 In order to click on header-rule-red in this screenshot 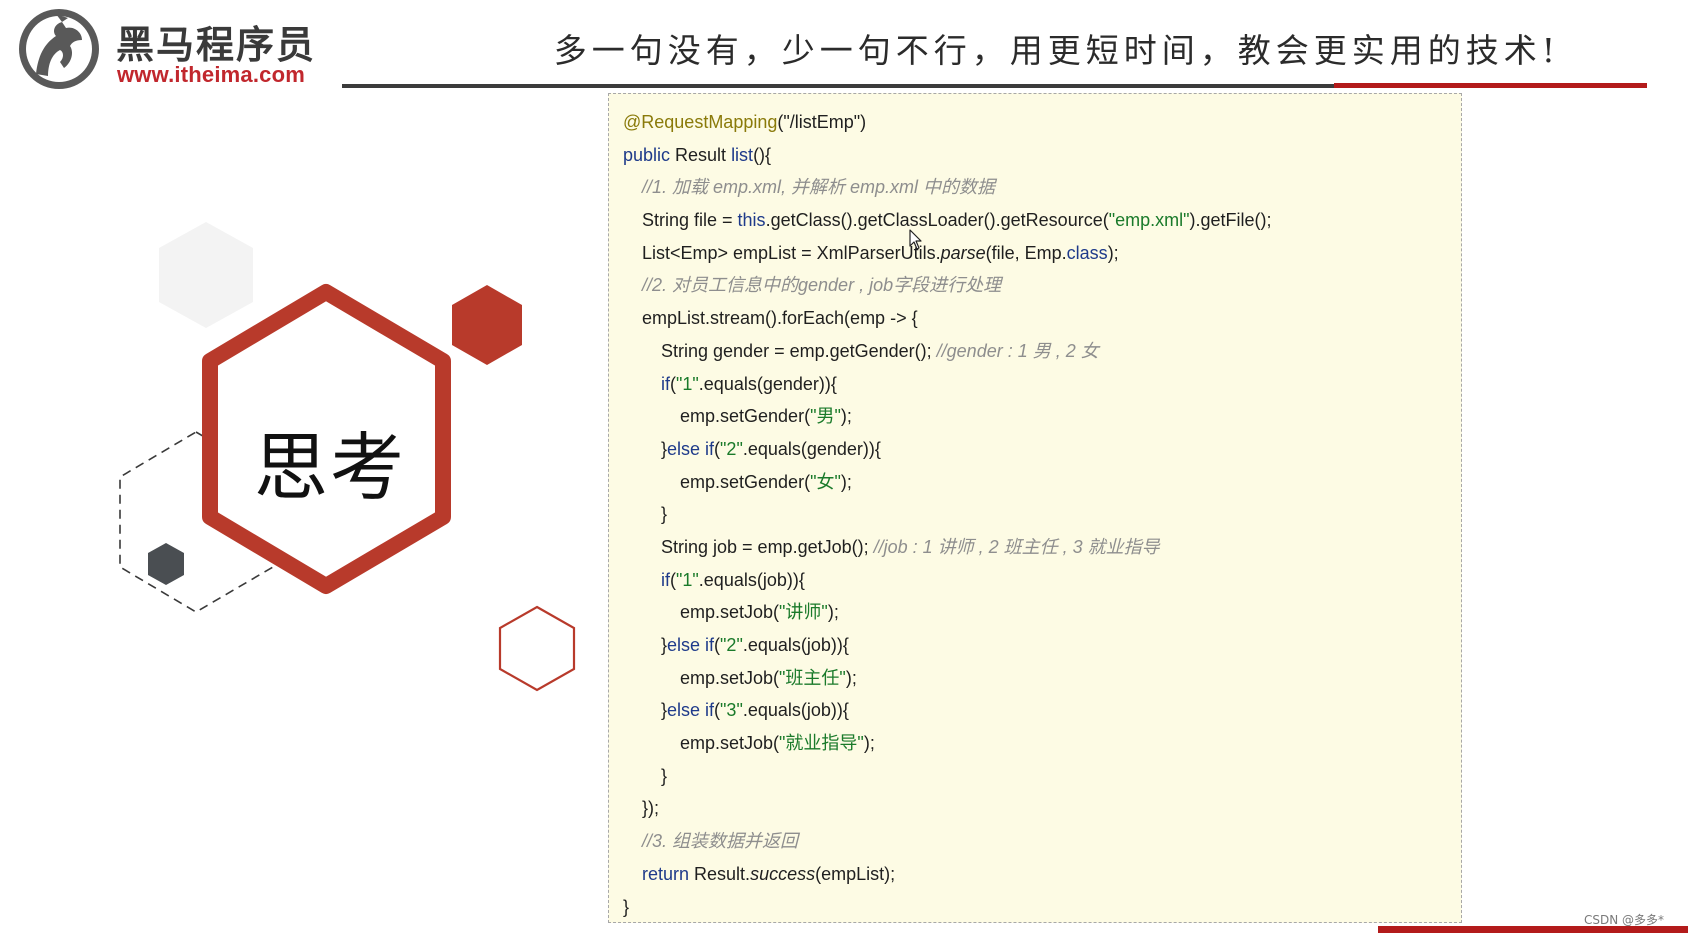, I will do `click(1490, 85)`.